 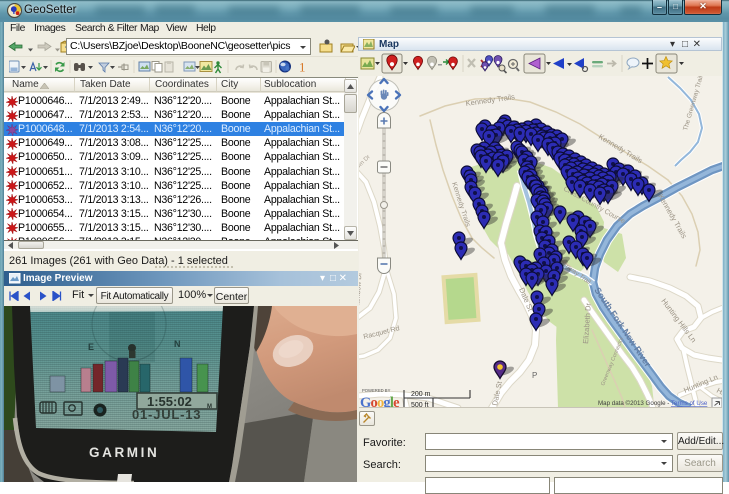 I want to click on svg-text: Google, so click(x=380, y=401).